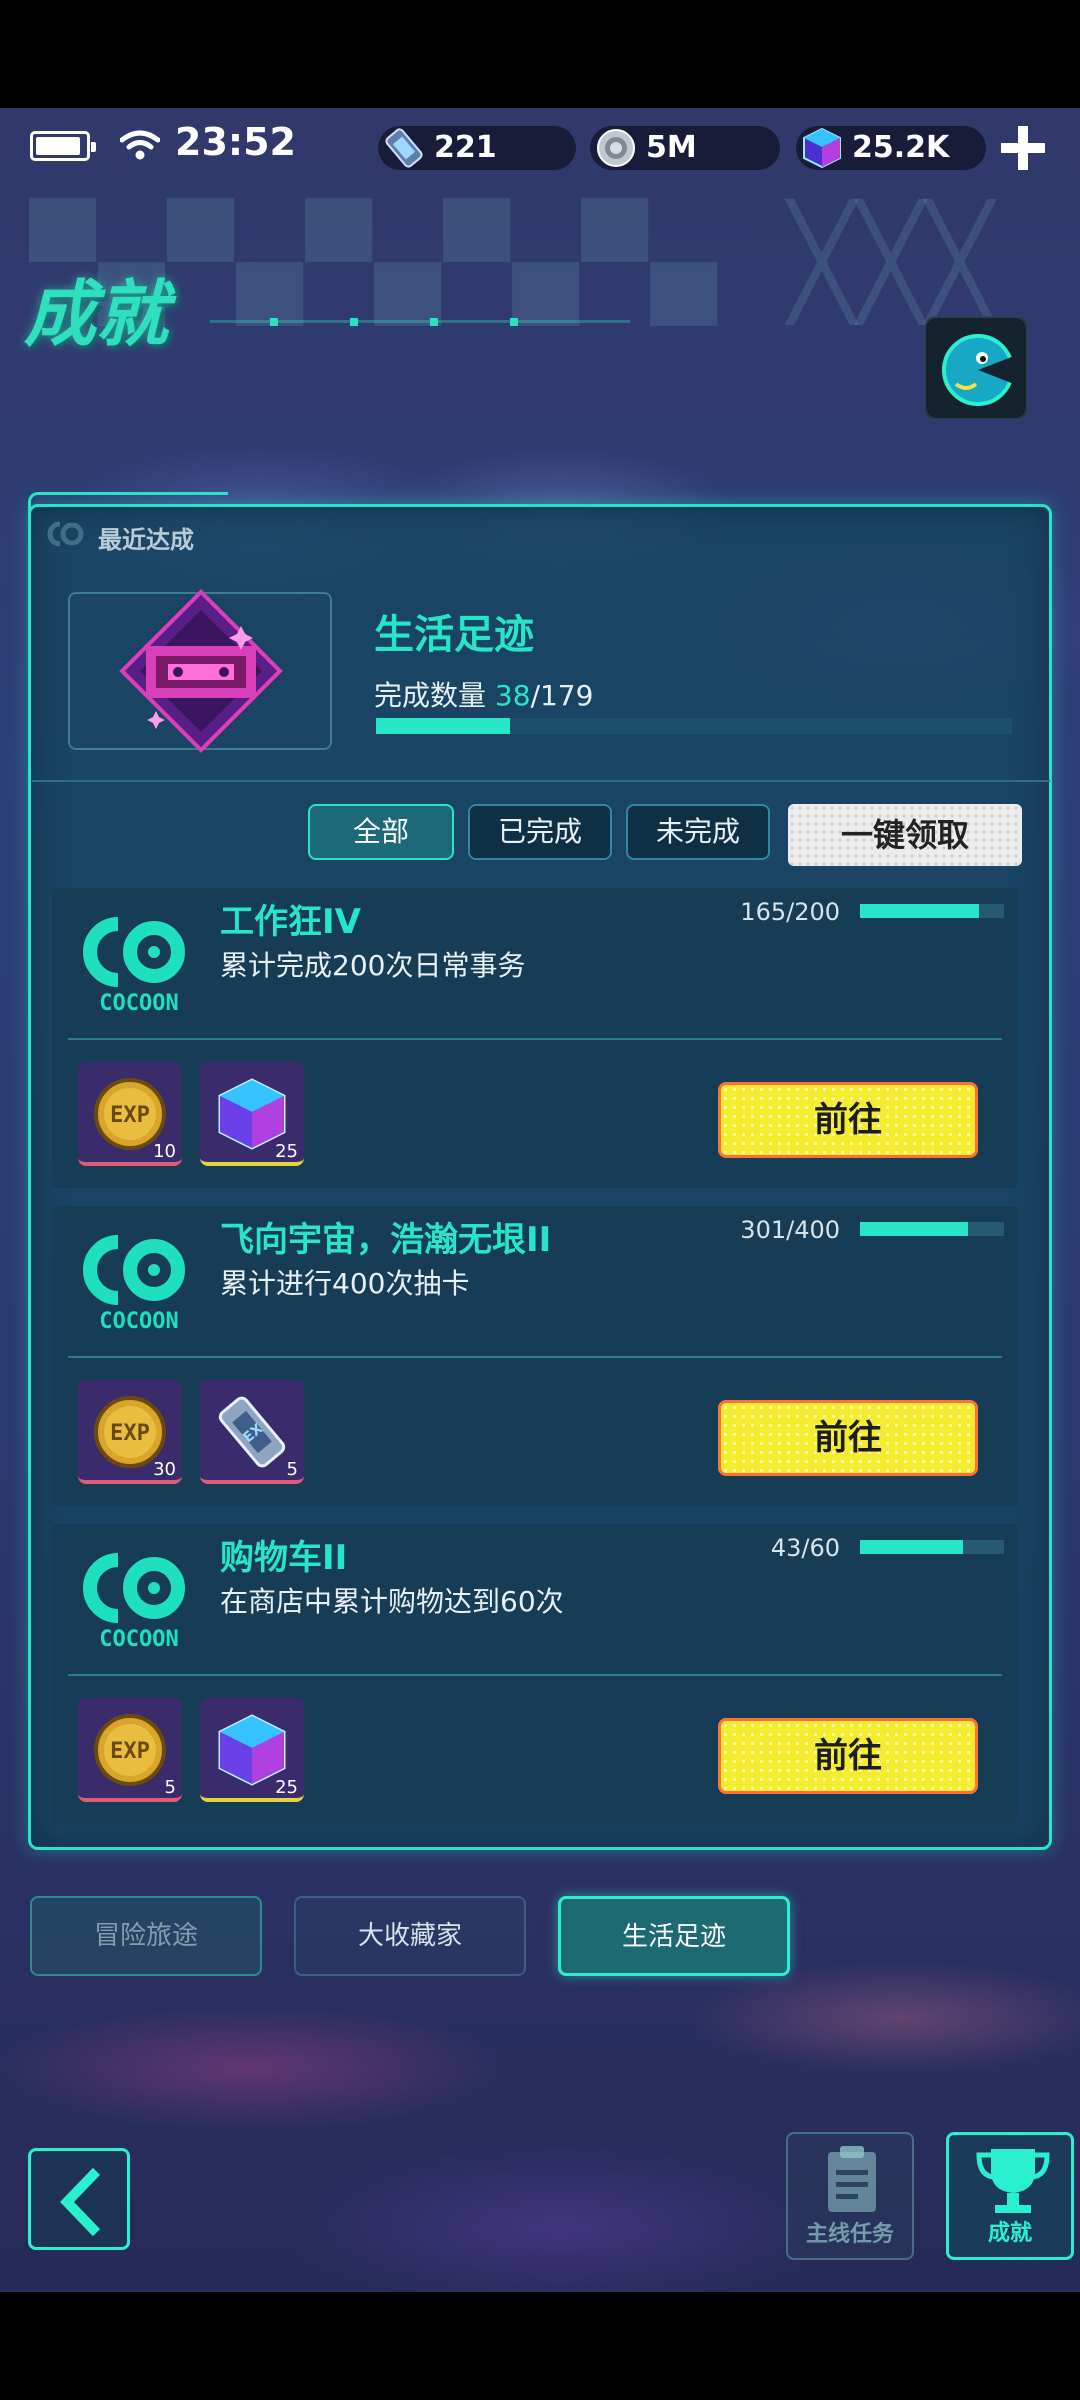 This screenshot has width=1080, height=2400. I want to click on category-progress-bar, so click(694, 726).